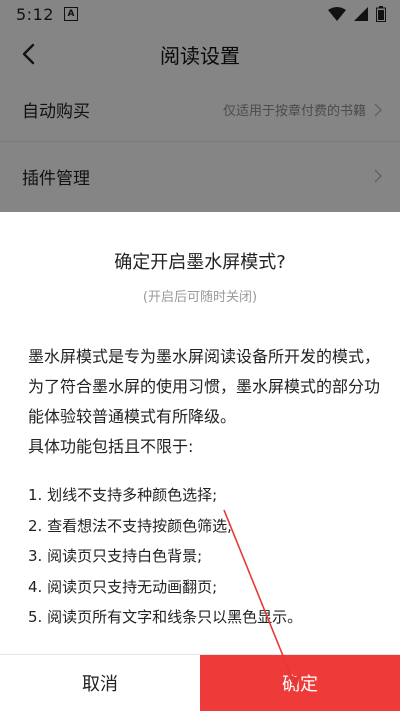  Describe the element at coordinates (300, 683) in the screenshot. I see `confirm-button: 确定` at that location.